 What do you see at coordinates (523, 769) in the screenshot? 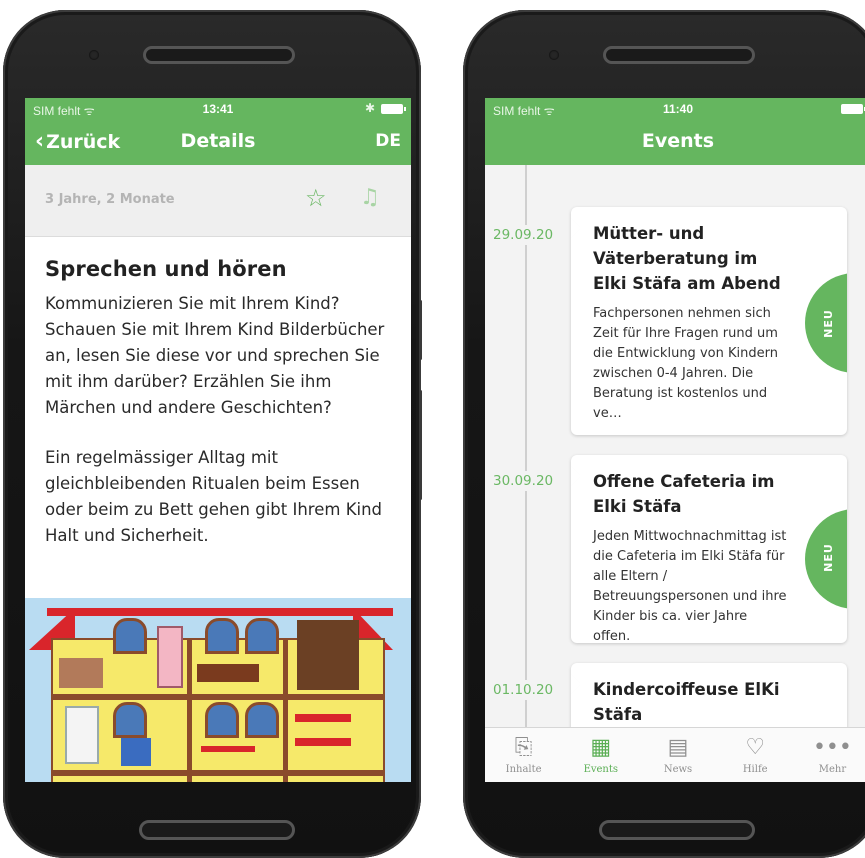
I see `tab-label: Inhalte` at bounding box center [523, 769].